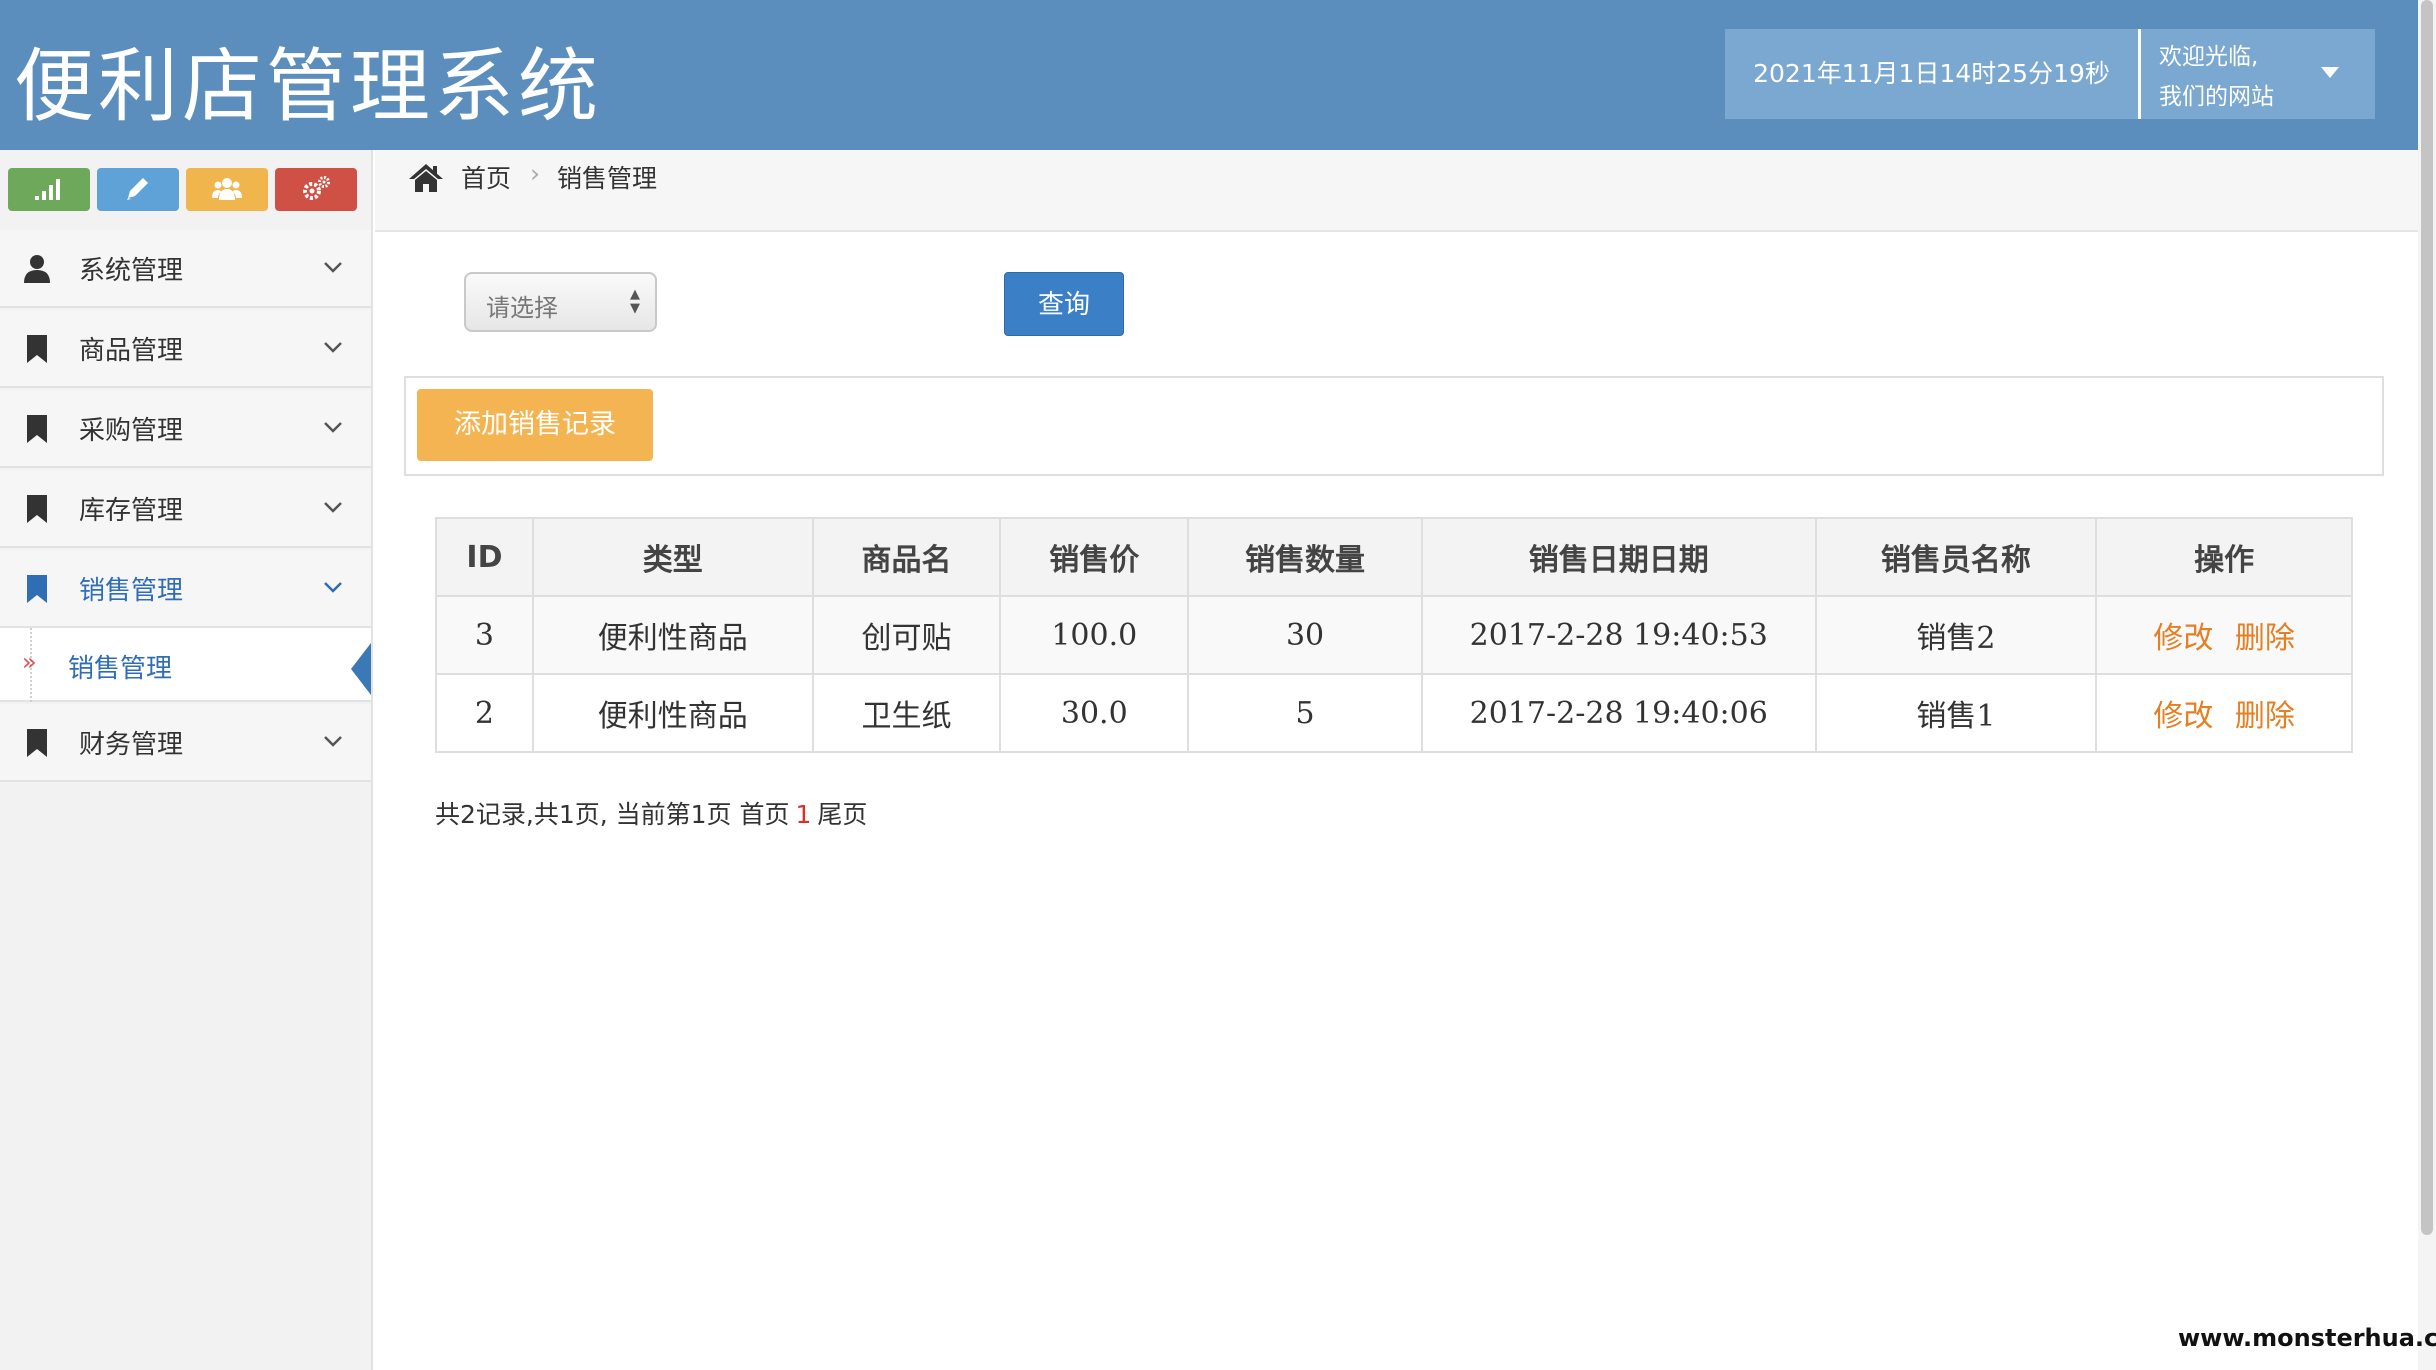  Describe the element at coordinates (185, 429) in the screenshot. I see `sidebar-item-purchase: 采购管理` at that location.